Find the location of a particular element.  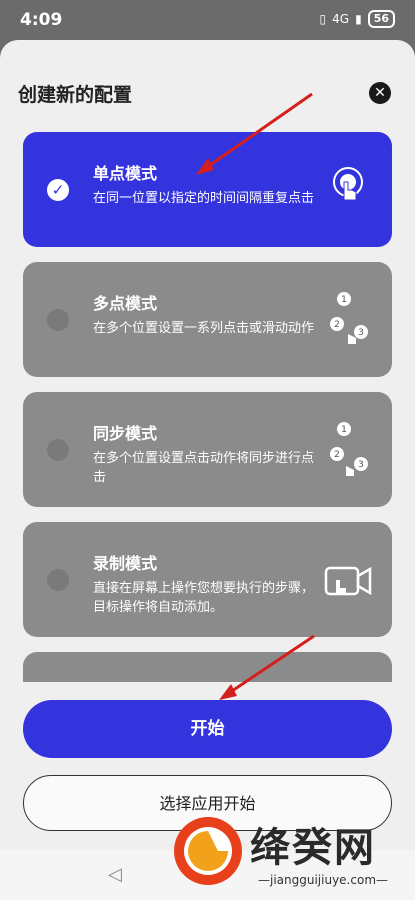

mode-title: 单点模式 is located at coordinates (125, 173).